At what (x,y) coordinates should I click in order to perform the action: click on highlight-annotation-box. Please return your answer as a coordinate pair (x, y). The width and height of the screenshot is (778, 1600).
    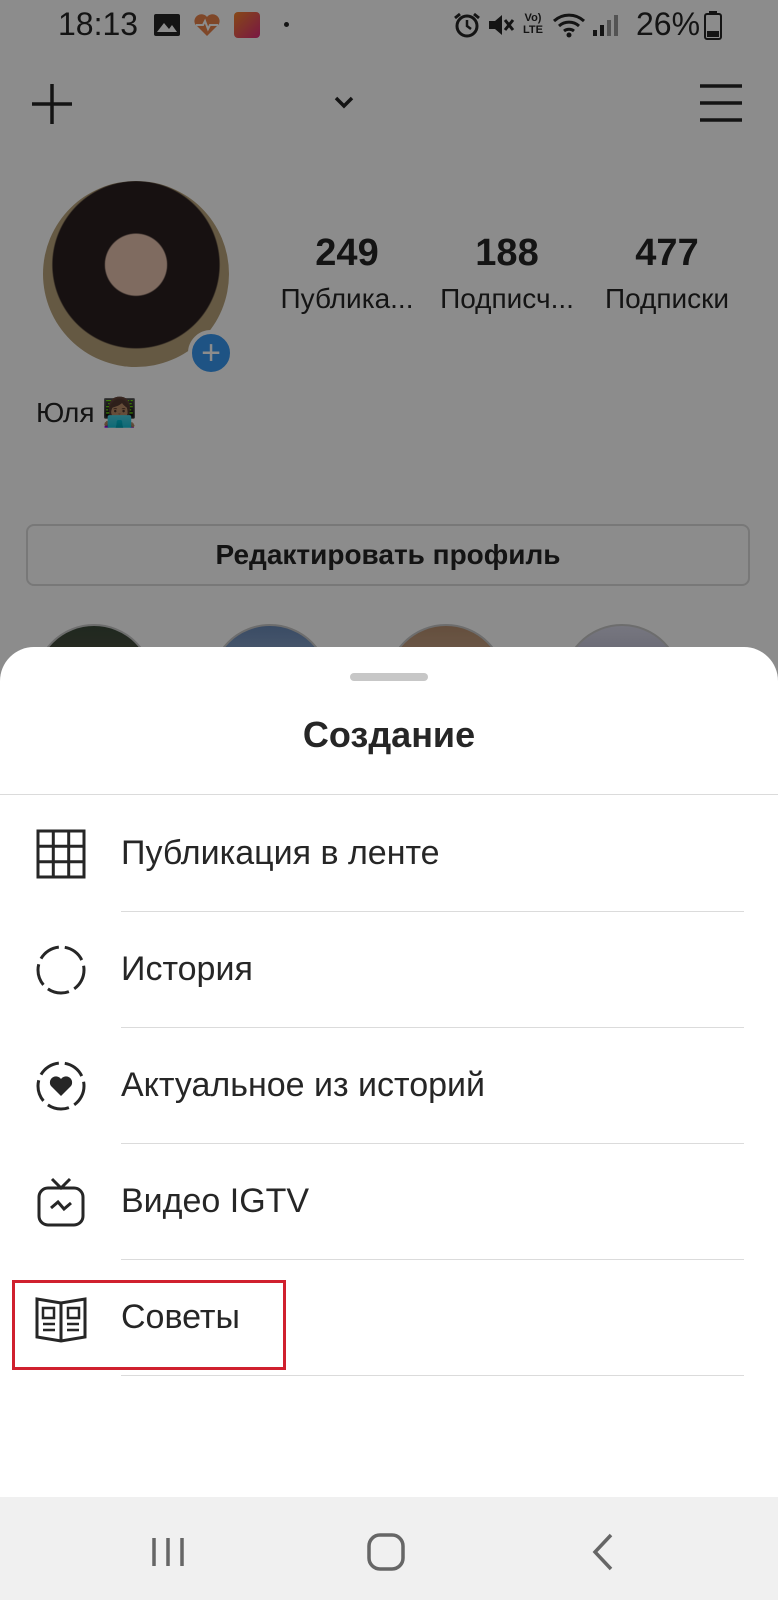
    Looking at the image, I should click on (149, 1325).